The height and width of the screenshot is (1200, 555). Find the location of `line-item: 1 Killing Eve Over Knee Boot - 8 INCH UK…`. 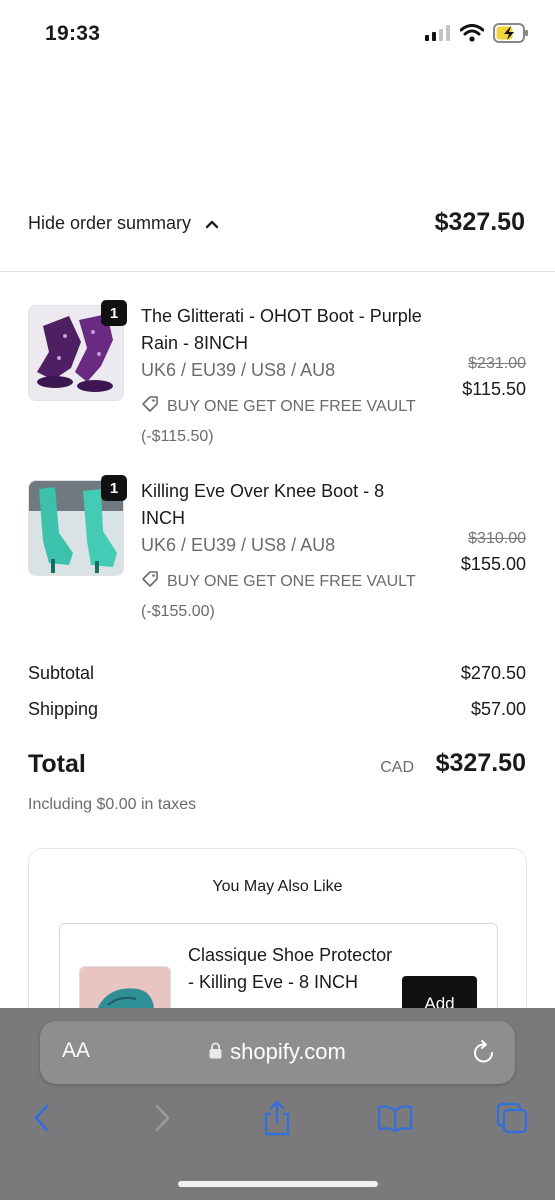

line-item: 1 Killing Eve Over Knee Boot - 8 INCH UK… is located at coordinates (277, 555).